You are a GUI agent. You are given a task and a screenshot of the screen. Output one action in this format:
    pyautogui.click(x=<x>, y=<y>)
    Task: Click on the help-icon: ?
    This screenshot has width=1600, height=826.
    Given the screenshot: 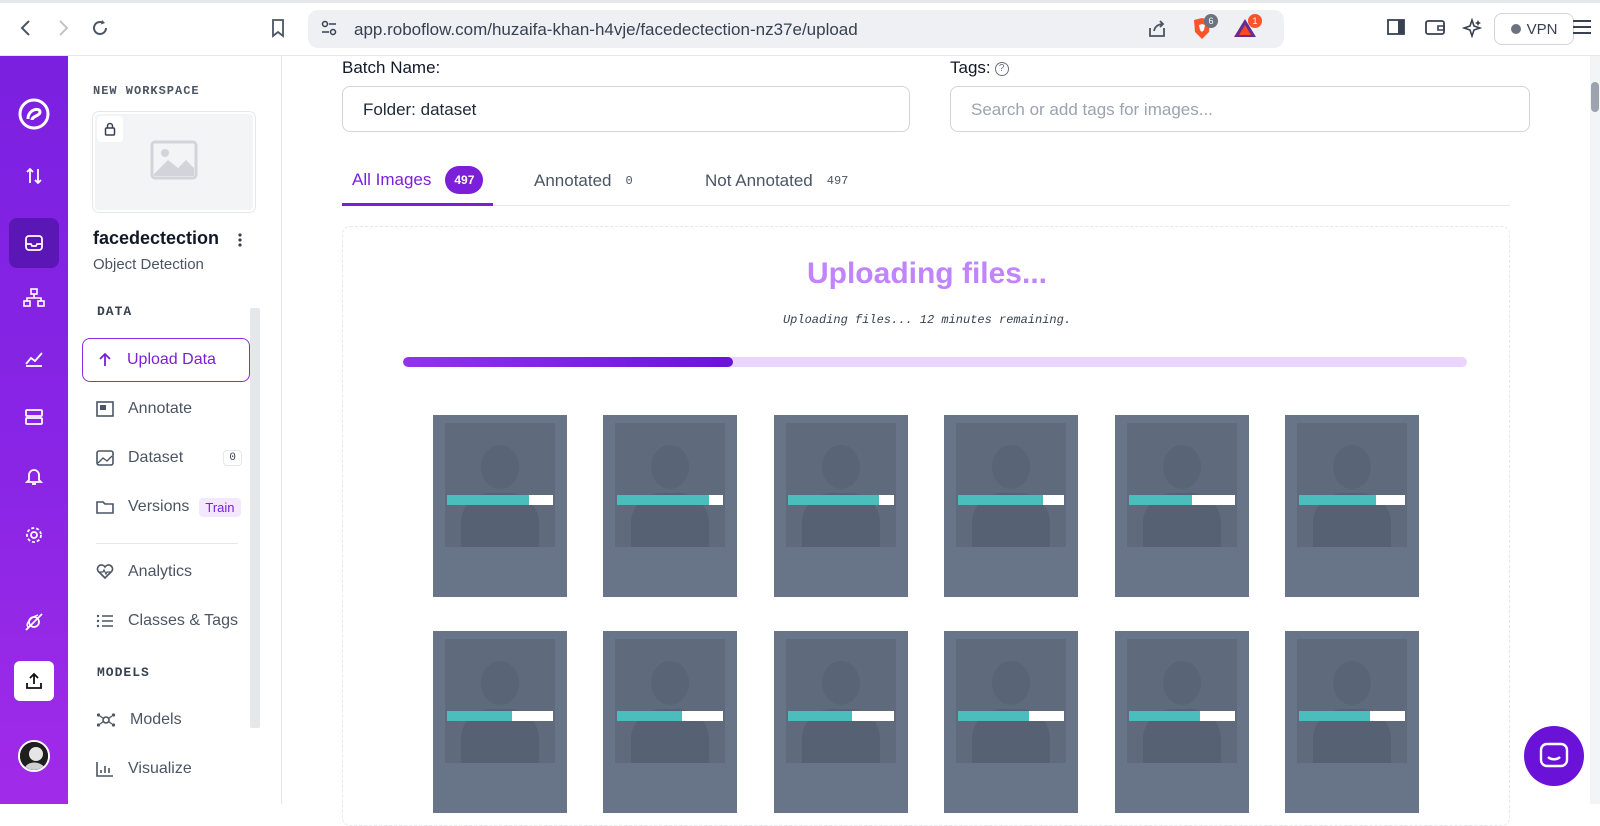 What is the action you would take?
    pyautogui.click(x=1001, y=68)
    